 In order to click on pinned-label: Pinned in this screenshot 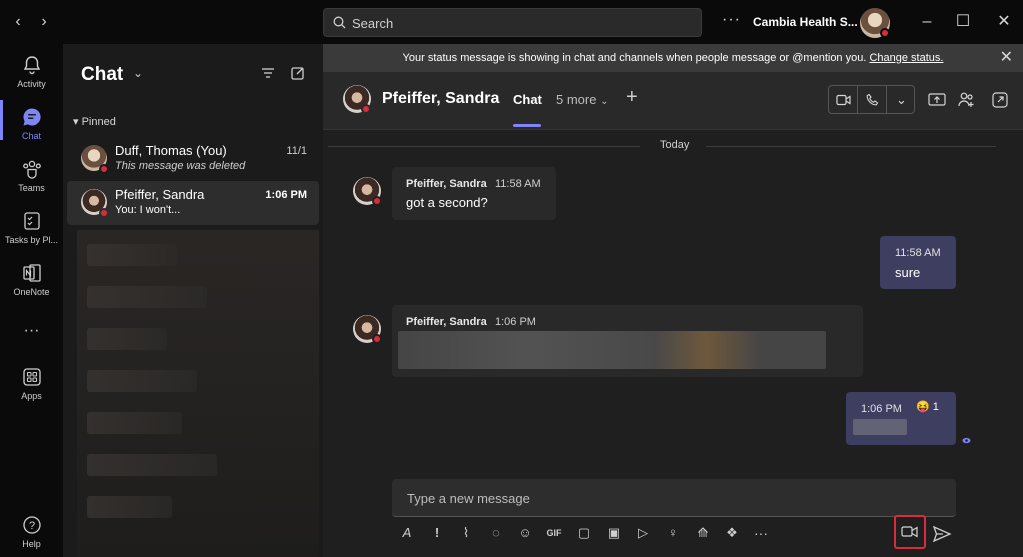, I will do `click(98, 122)`.